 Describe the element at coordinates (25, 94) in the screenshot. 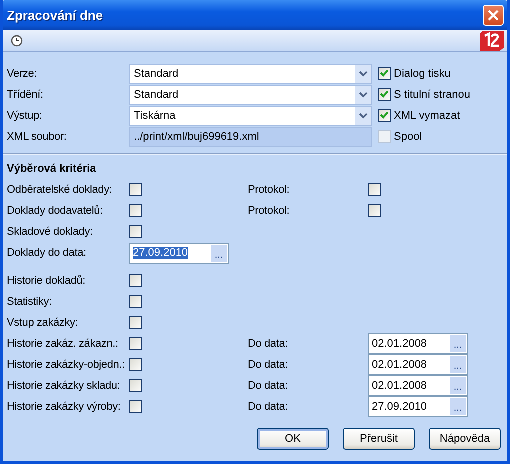

I see `field-label: Třídění:` at that location.